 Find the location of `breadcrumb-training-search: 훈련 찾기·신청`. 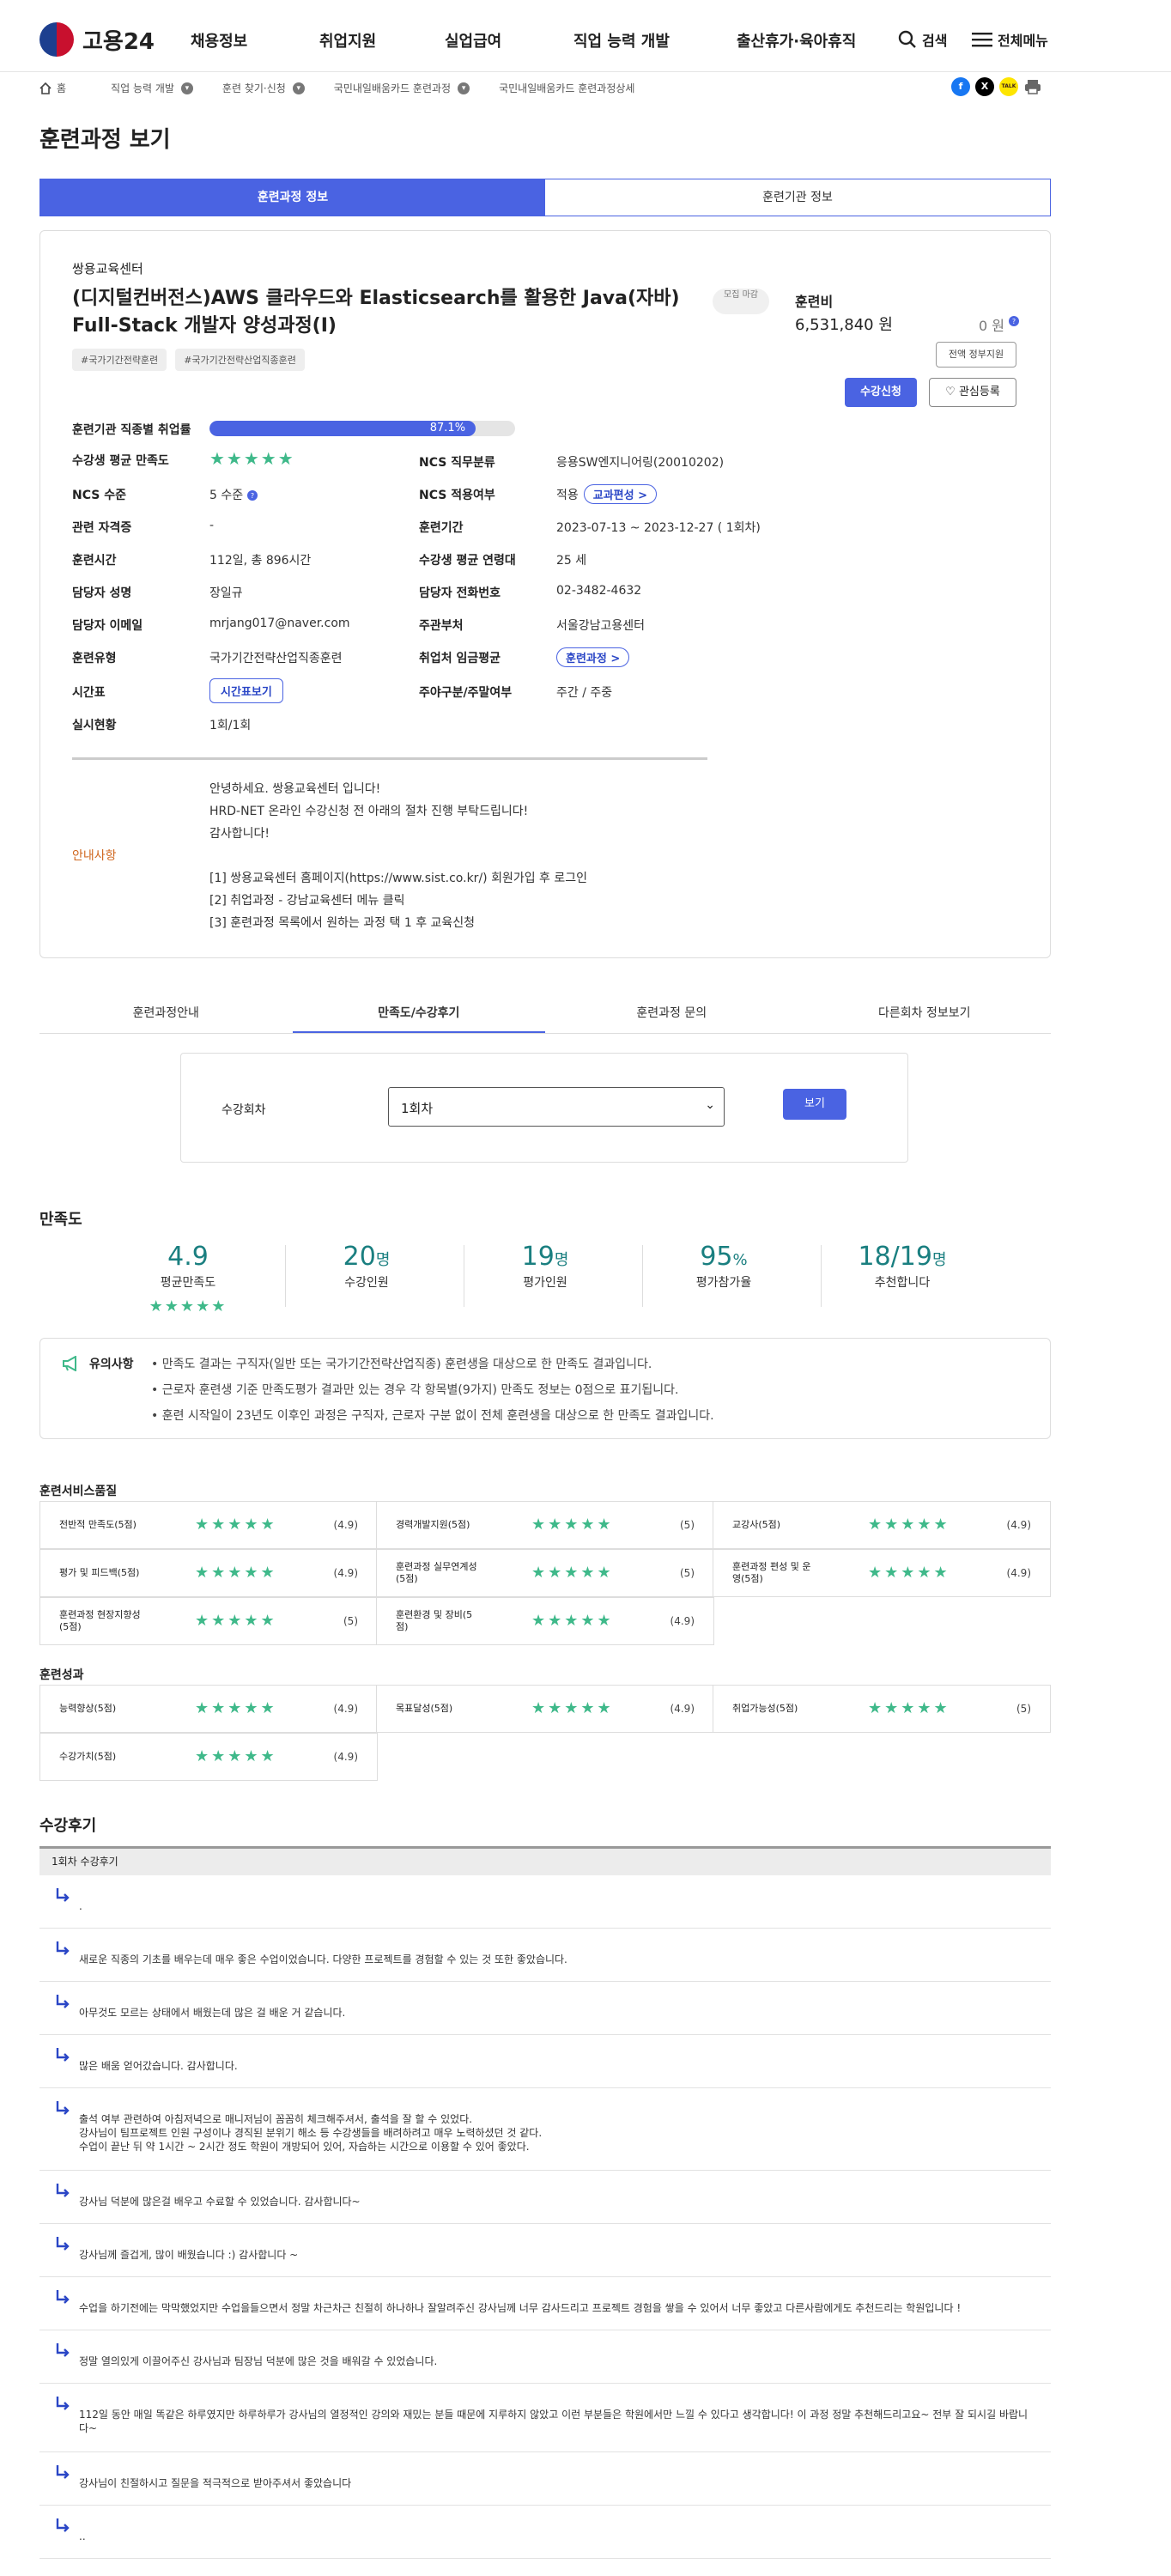

breadcrumb-training-search: 훈련 찾기·신청 is located at coordinates (254, 88).